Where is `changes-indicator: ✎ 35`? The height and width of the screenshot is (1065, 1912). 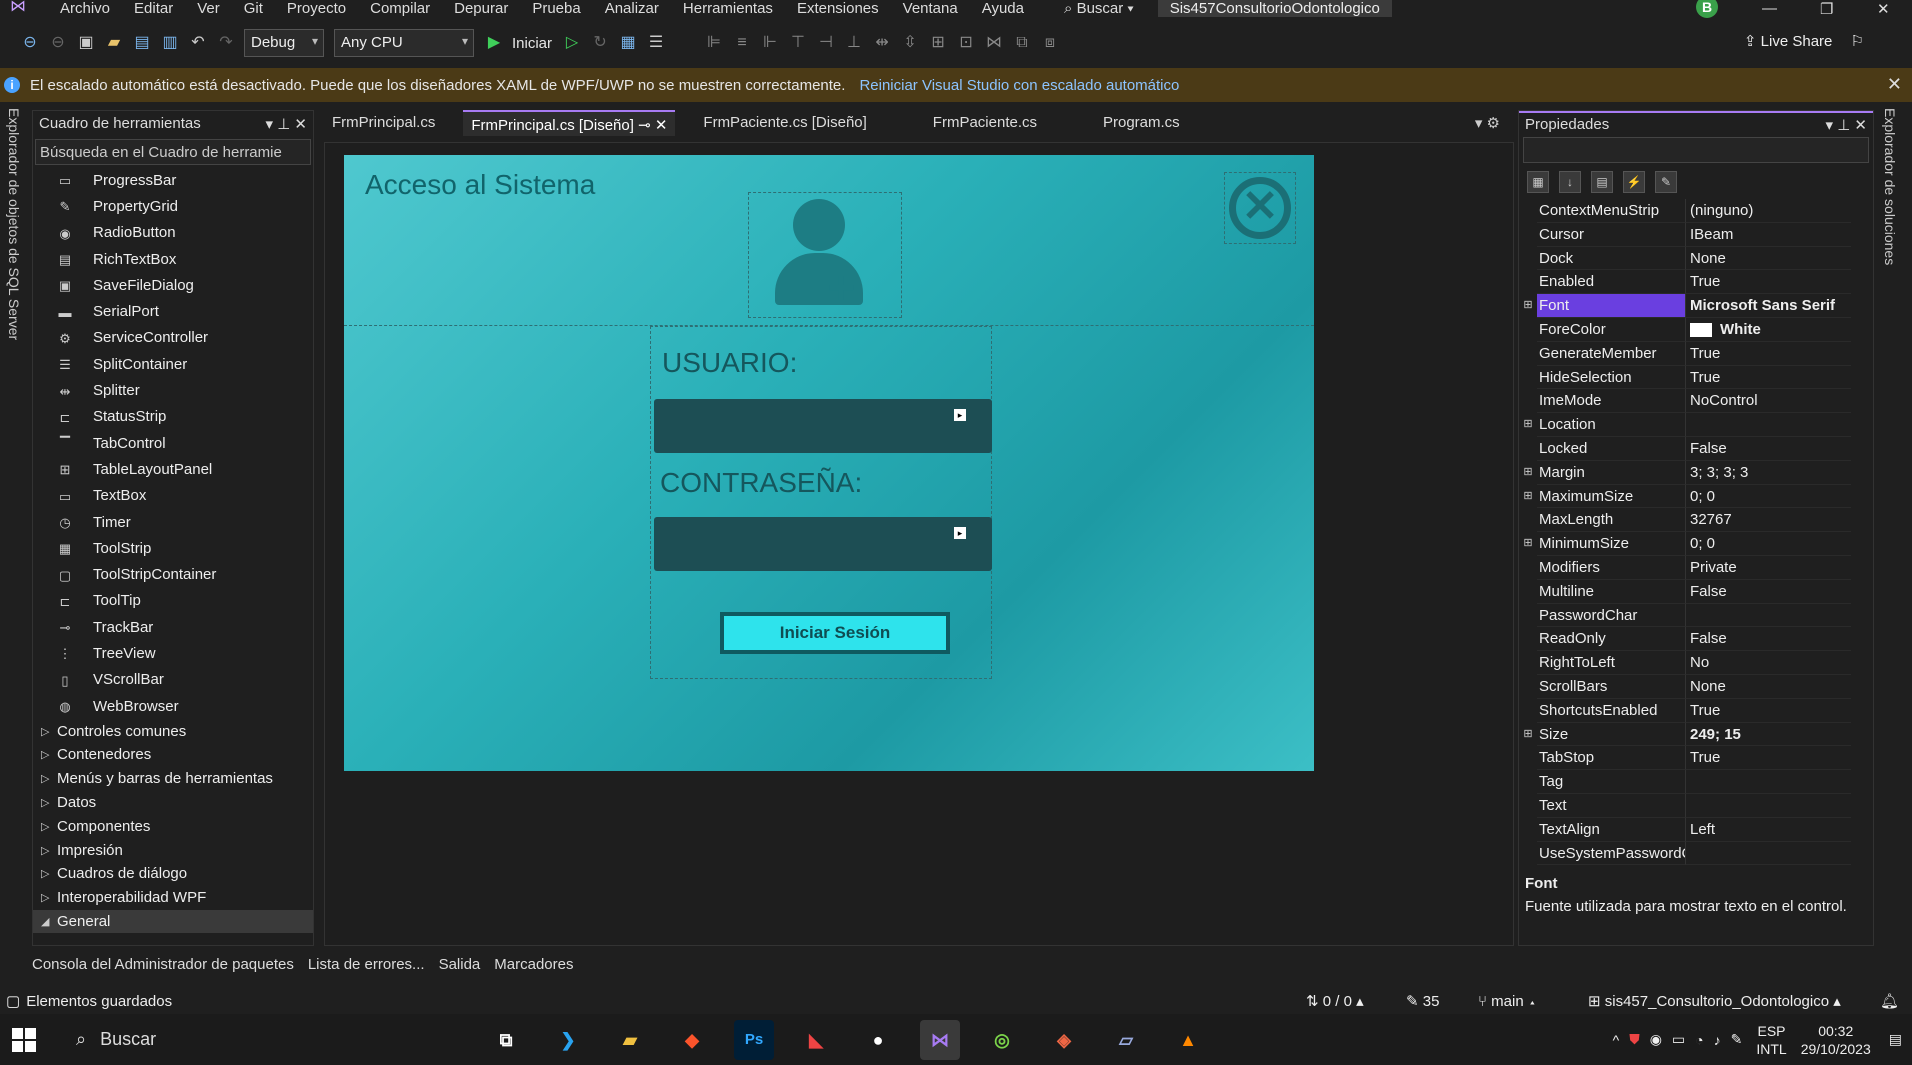
changes-indicator: ✎ 35 is located at coordinates (1422, 1001).